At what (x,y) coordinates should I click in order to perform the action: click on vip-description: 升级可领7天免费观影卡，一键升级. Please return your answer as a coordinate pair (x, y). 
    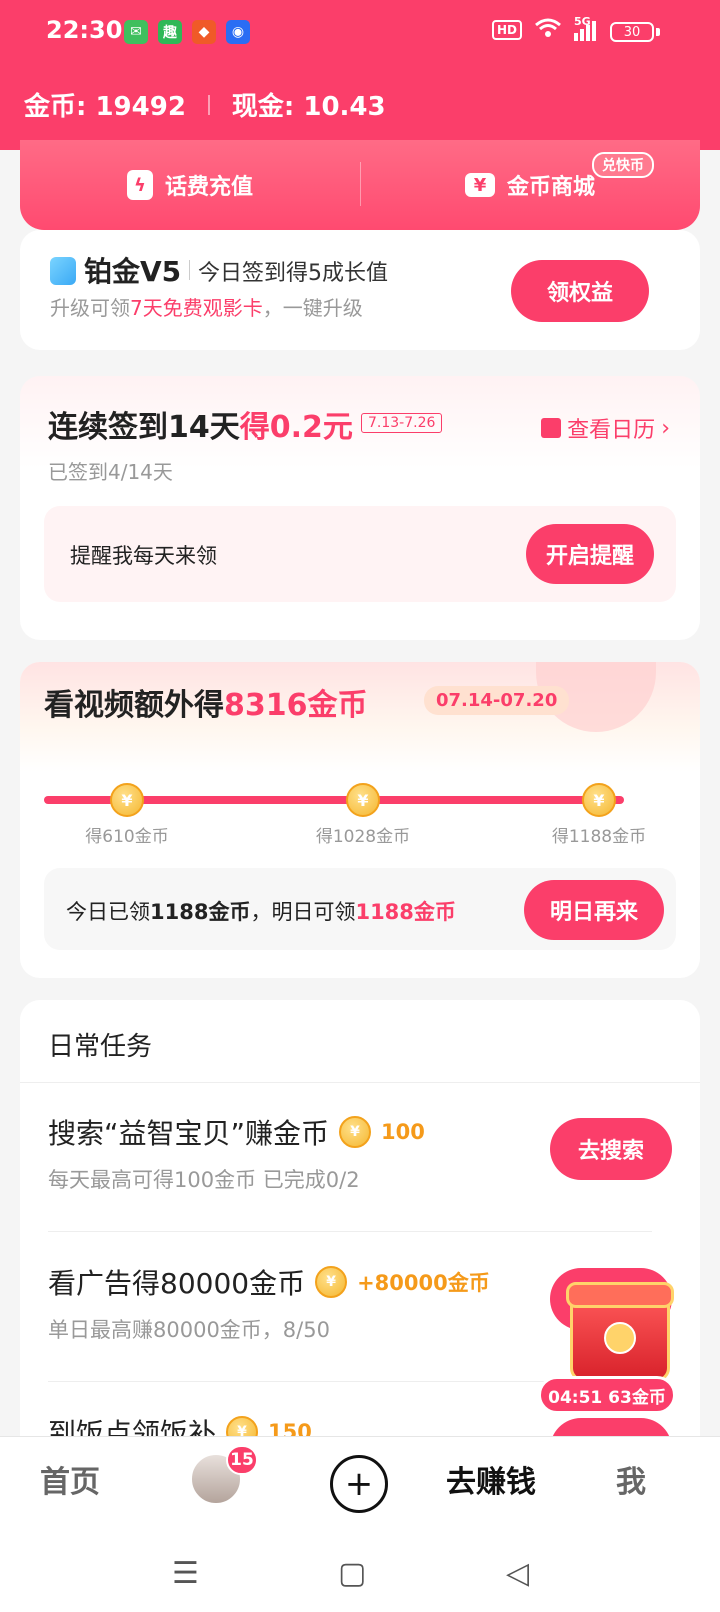
    Looking at the image, I should click on (206, 306).